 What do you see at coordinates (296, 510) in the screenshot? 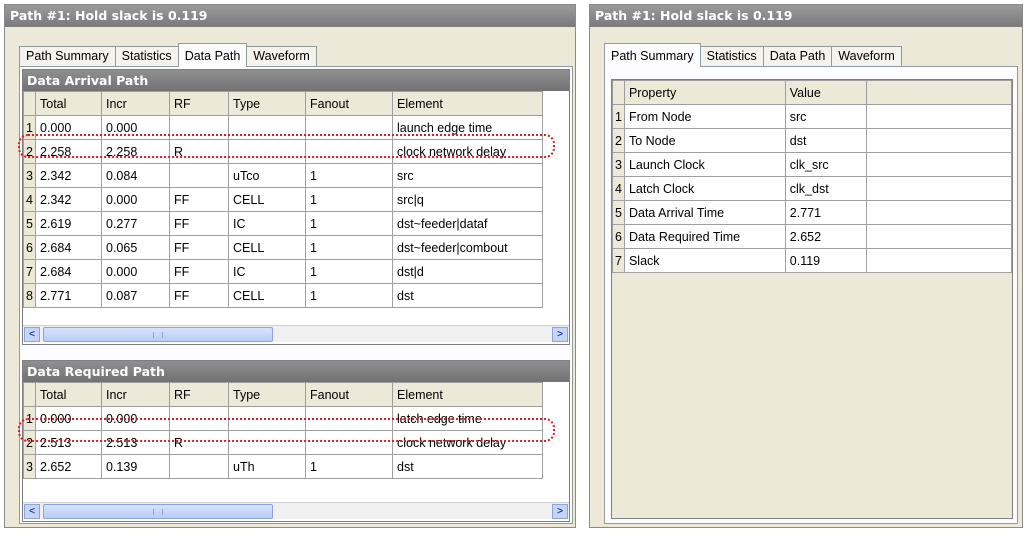
I see `data-required-hscrollbar: < >` at bounding box center [296, 510].